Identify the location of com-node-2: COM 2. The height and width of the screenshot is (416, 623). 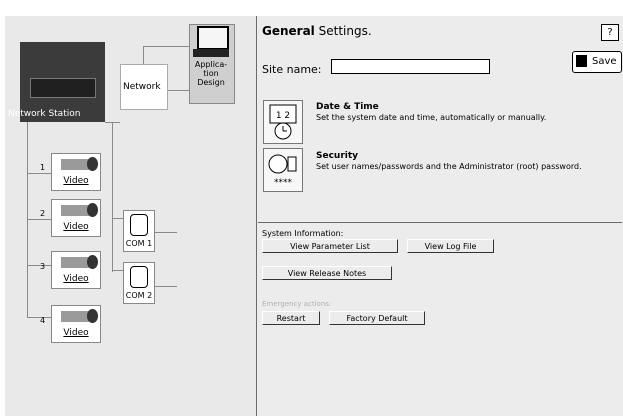
(139, 283).